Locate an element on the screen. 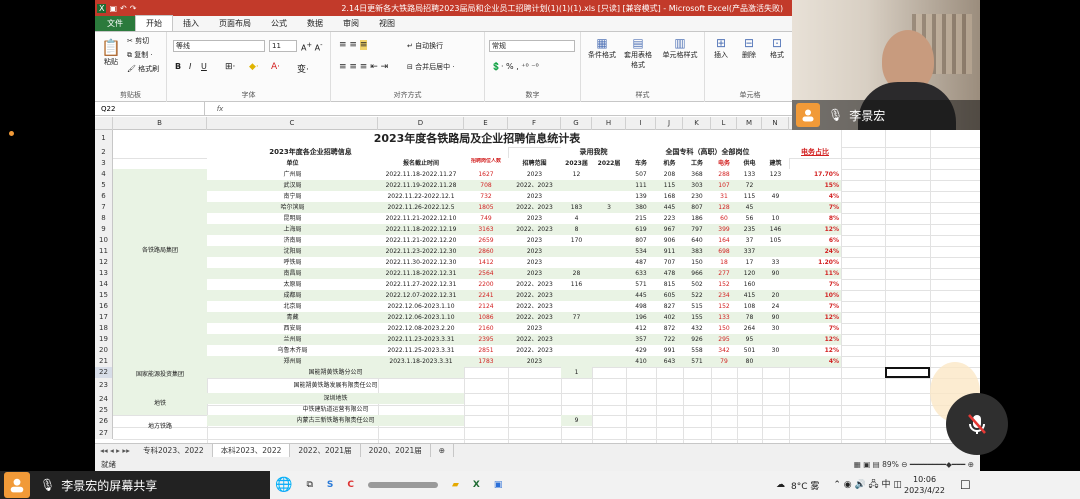 This screenshot has width=1080, height=499. jianzhu-cell: 30 is located at coordinates (775, 328).